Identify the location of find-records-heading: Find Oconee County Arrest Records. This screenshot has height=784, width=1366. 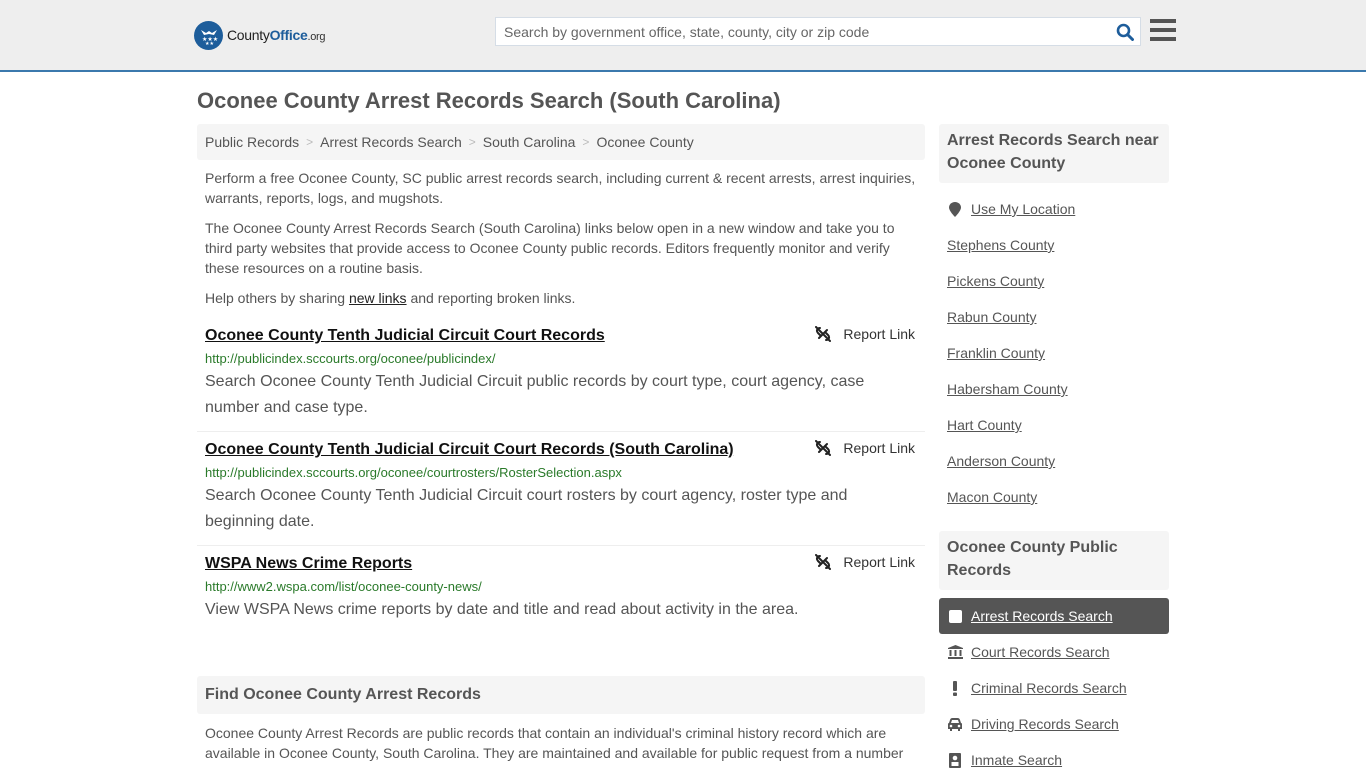
(561, 695).